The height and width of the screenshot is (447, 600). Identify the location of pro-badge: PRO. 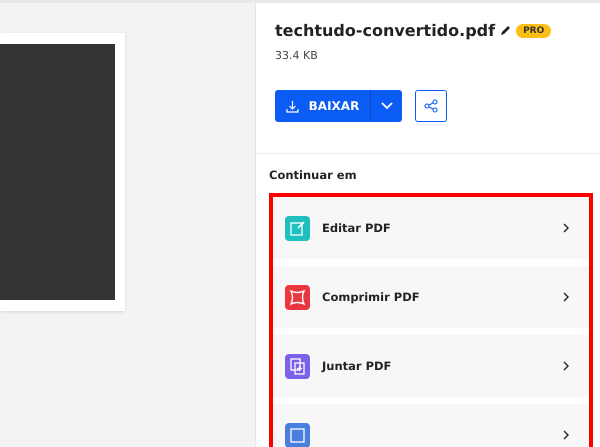
(534, 31).